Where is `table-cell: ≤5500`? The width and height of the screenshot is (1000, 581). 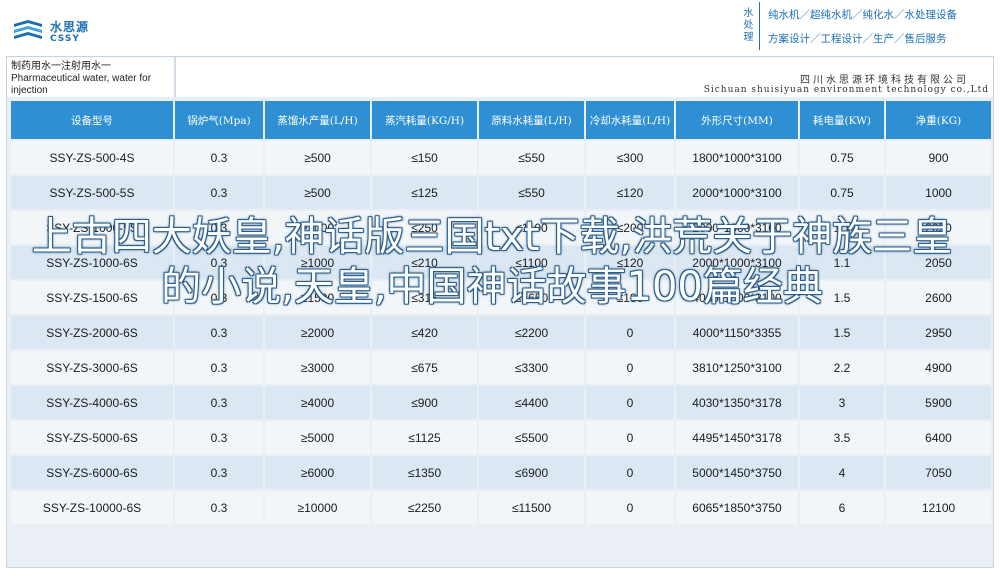 table-cell: ≤5500 is located at coordinates (531, 437).